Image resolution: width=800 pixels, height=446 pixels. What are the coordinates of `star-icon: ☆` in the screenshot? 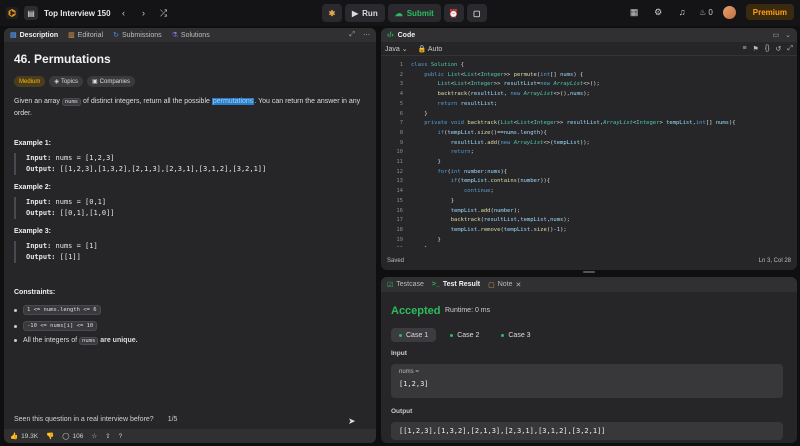 It's located at (94, 436).